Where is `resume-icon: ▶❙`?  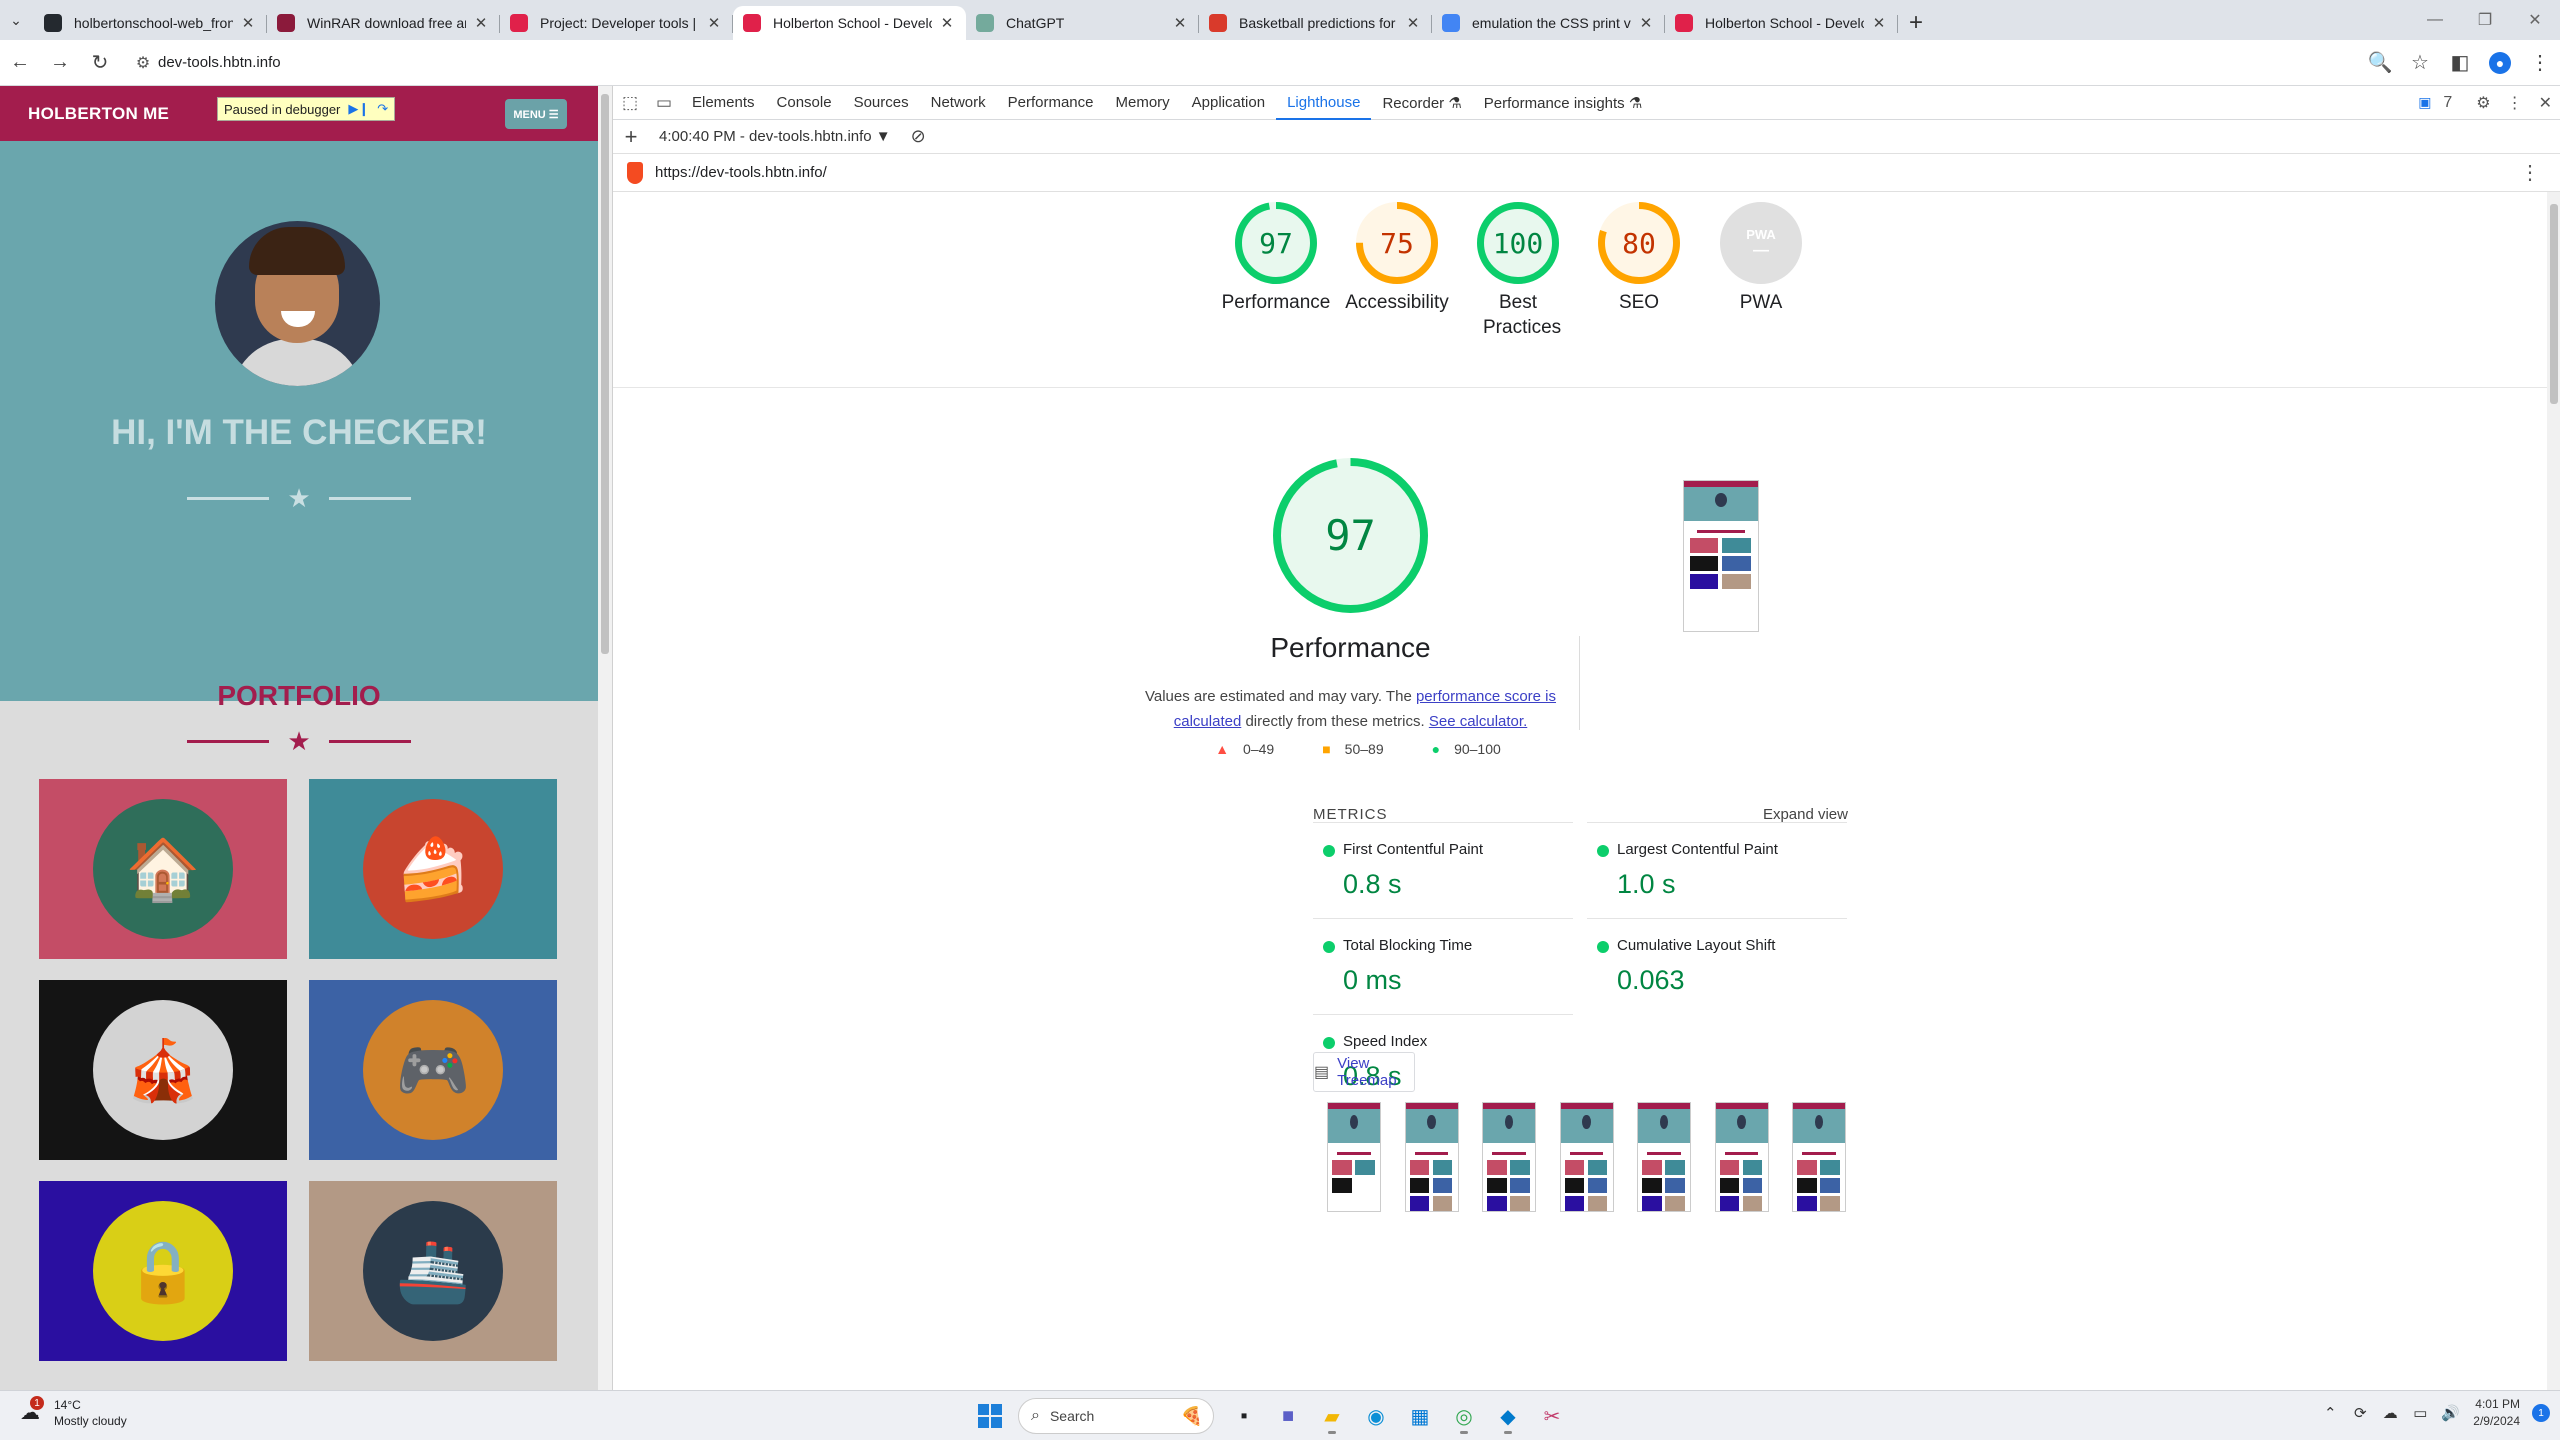
resume-icon: ▶❙ is located at coordinates (358, 109).